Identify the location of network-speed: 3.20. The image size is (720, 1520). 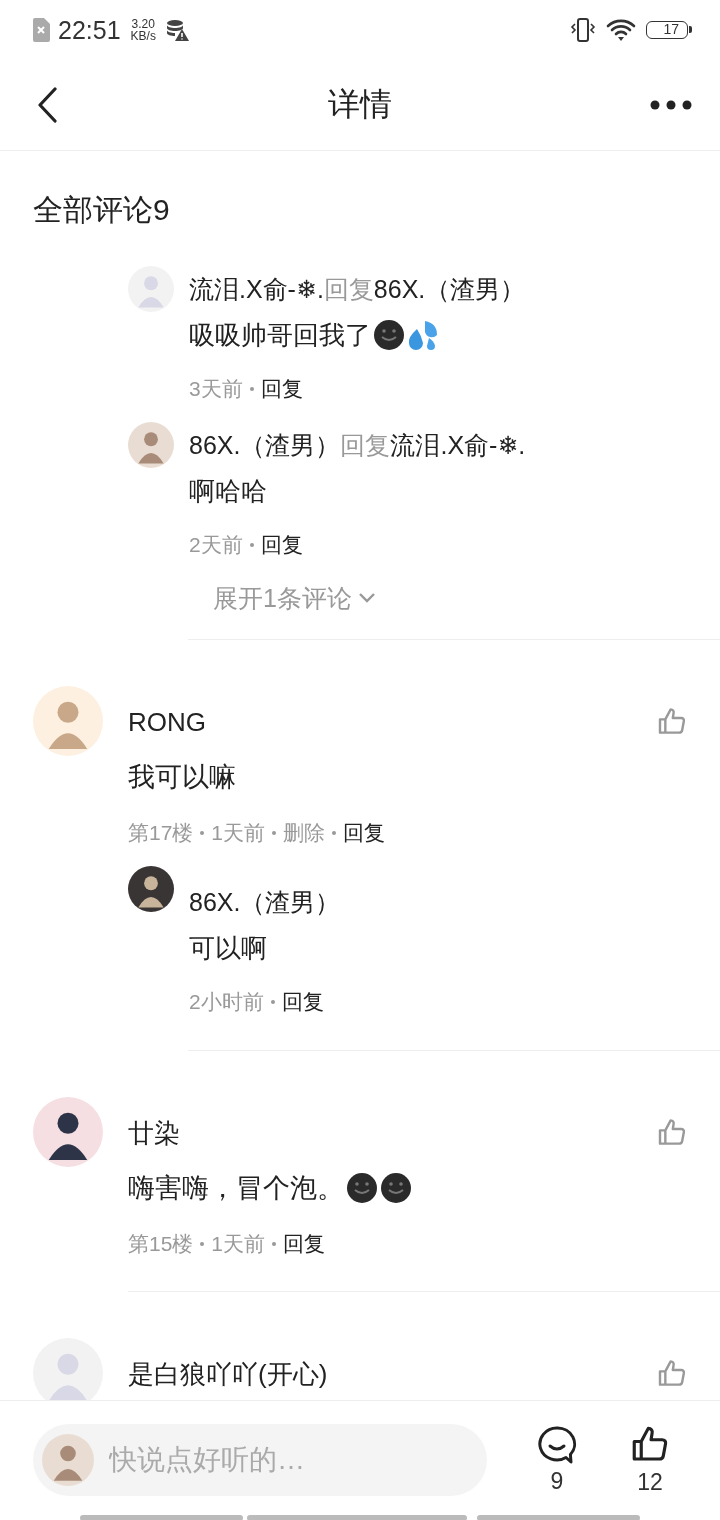
(143, 24).